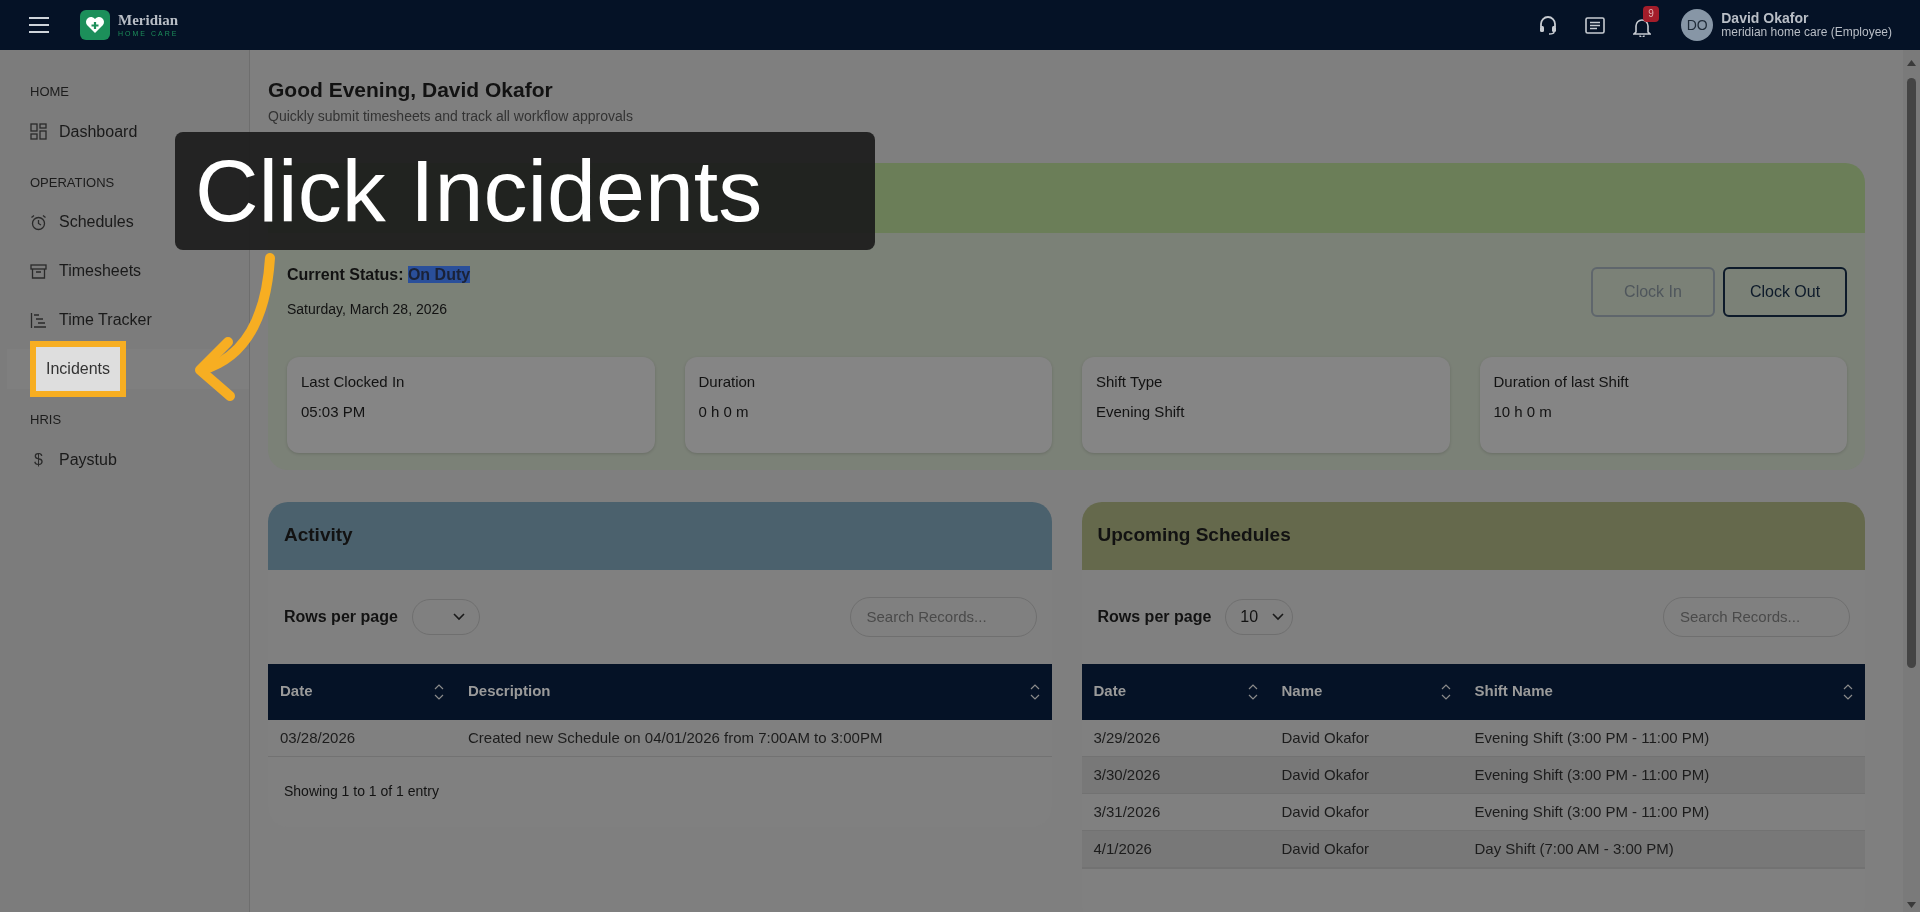 The image size is (1920, 912). What do you see at coordinates (95, 25) in the screenshot?
I see `logo-icon` at bounding box center [95, 25].